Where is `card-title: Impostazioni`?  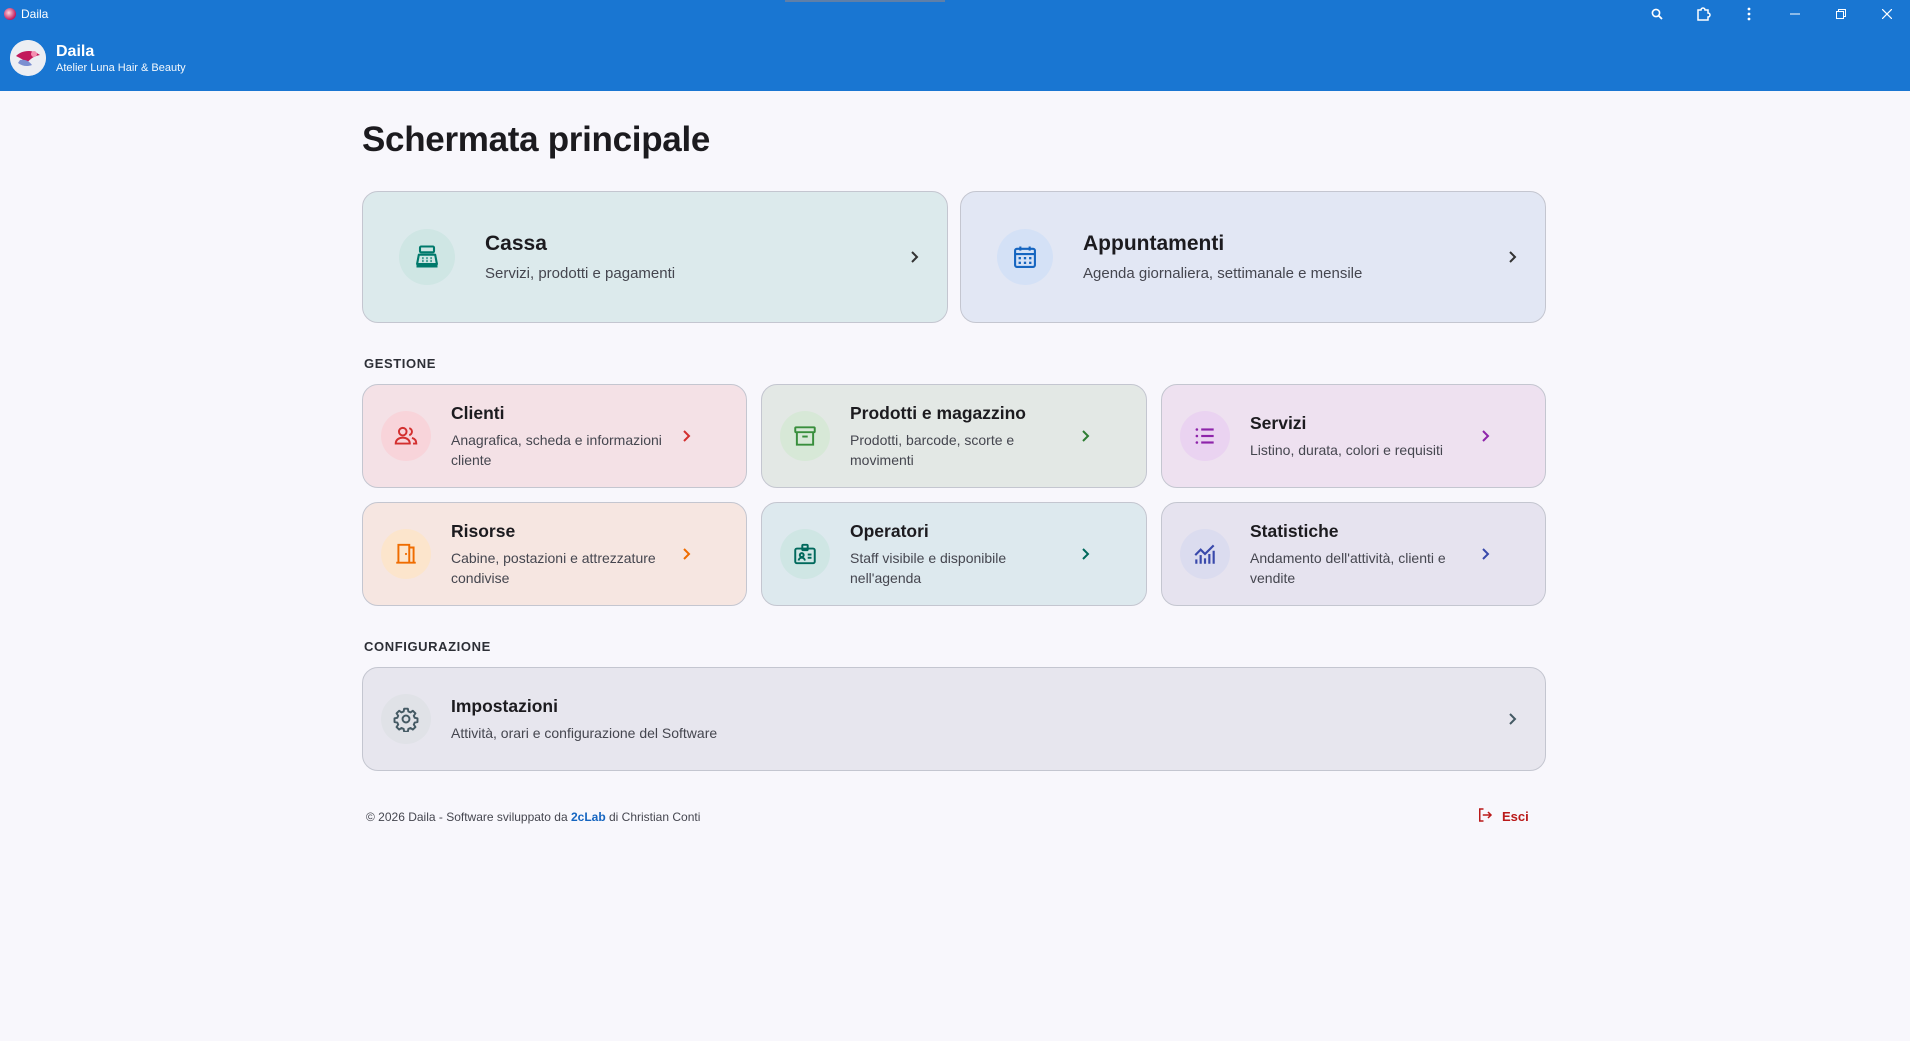 card-title: Impostazioni is located at coordinates (504, 705).